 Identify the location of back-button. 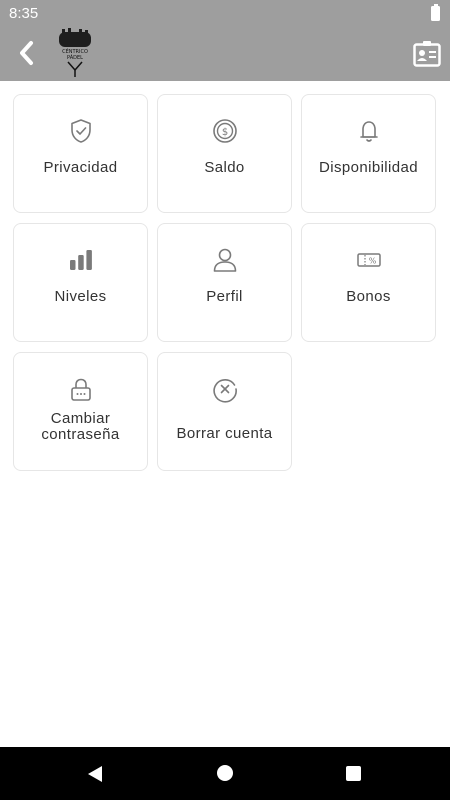
(27, 53).